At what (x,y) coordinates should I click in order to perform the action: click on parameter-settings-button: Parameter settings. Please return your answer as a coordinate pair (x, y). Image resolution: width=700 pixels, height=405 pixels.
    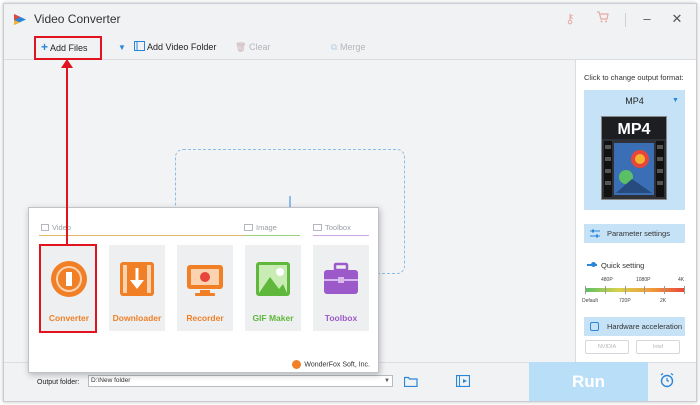
    Looking at the image, I should click on (634, 233).